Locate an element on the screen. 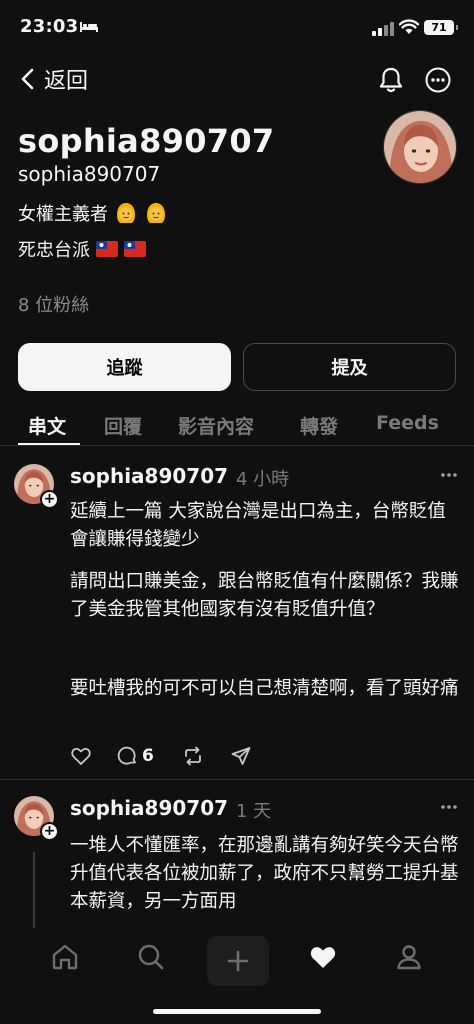 This screenshot has height=1024, width=474. post-paragraph: 延續上一篇 大家說台灣是出口為主，台幣貶值會讓賺得錢變少 is located at coordinates (258, 525).